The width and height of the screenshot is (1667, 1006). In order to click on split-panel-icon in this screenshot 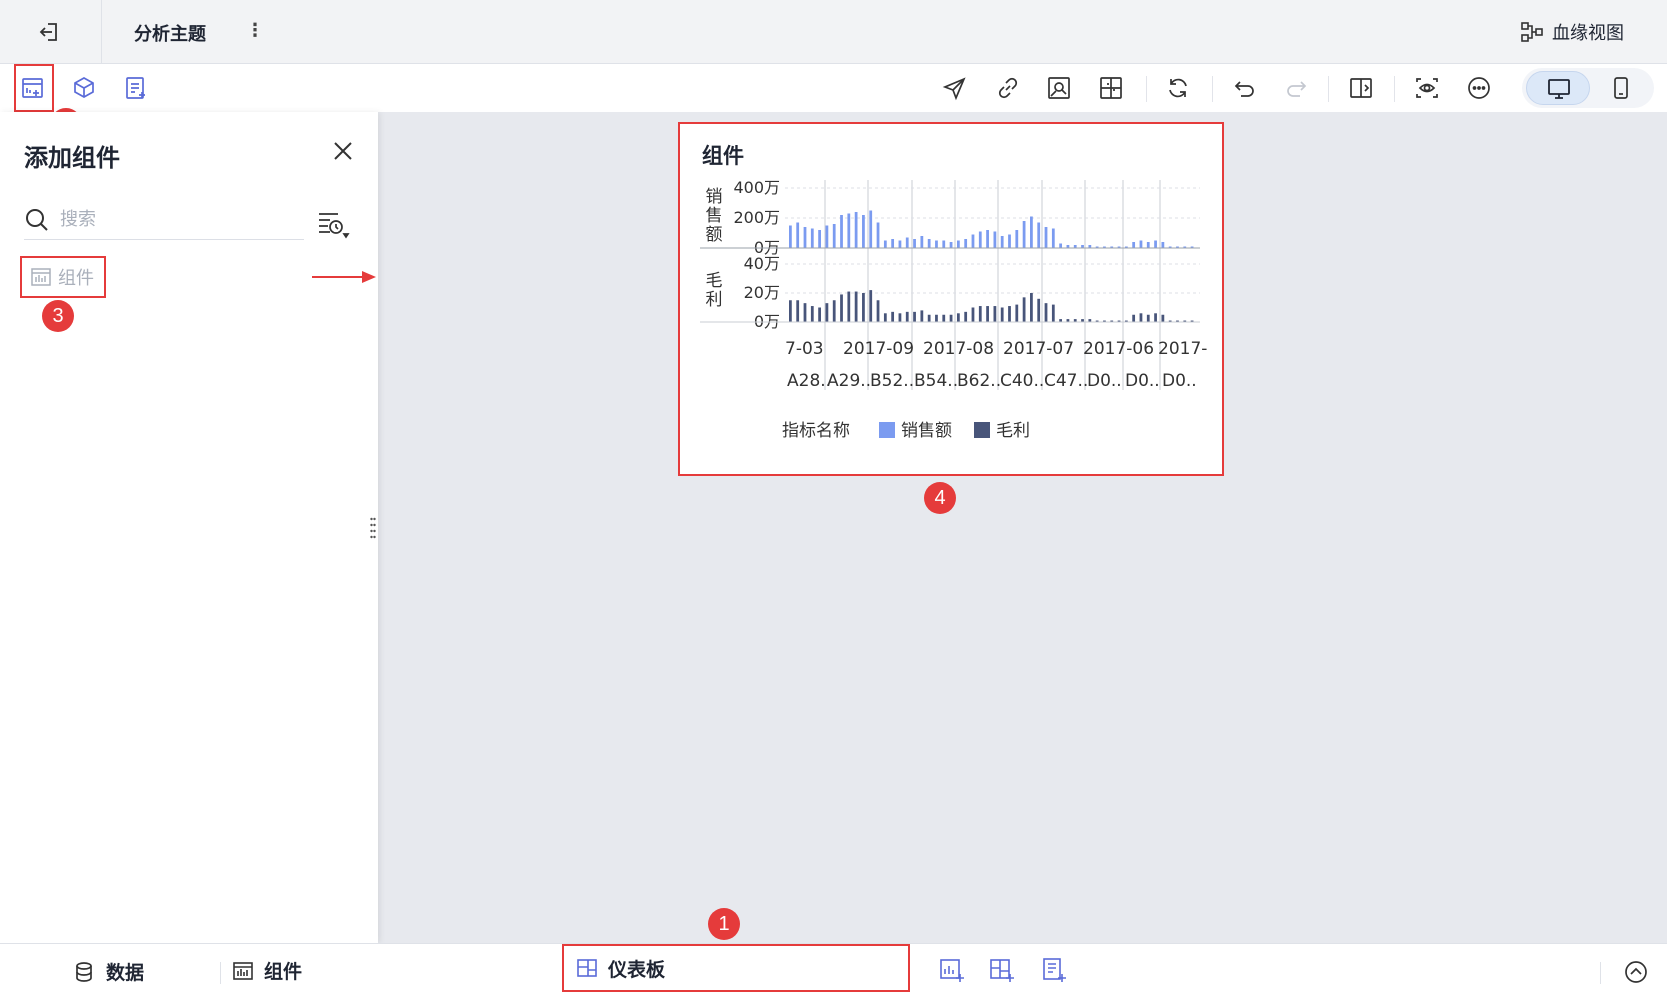, I will do `click(1361, 88)`.